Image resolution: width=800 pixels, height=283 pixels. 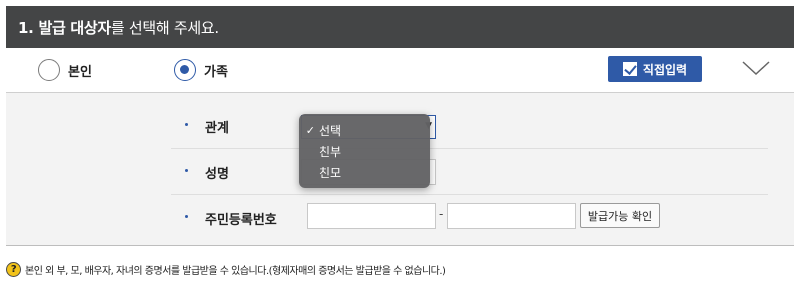 I want to click on dropdown-option-select: ✓ 선택, so click(x=364, y=130).